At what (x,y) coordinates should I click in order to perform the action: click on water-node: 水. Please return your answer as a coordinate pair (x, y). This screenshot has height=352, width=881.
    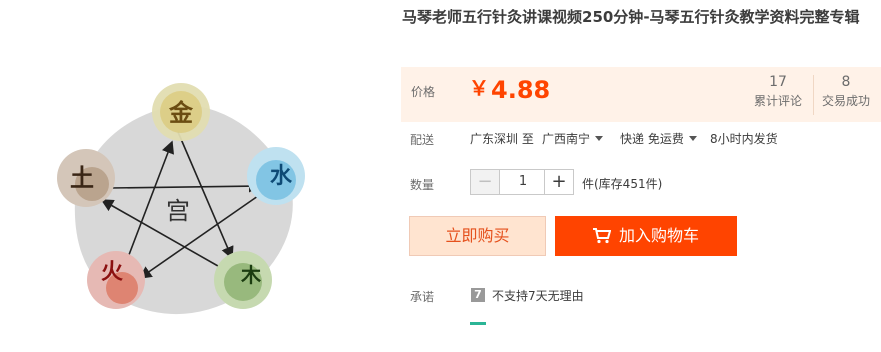
    Looking at the image, I should click on (276, 176).